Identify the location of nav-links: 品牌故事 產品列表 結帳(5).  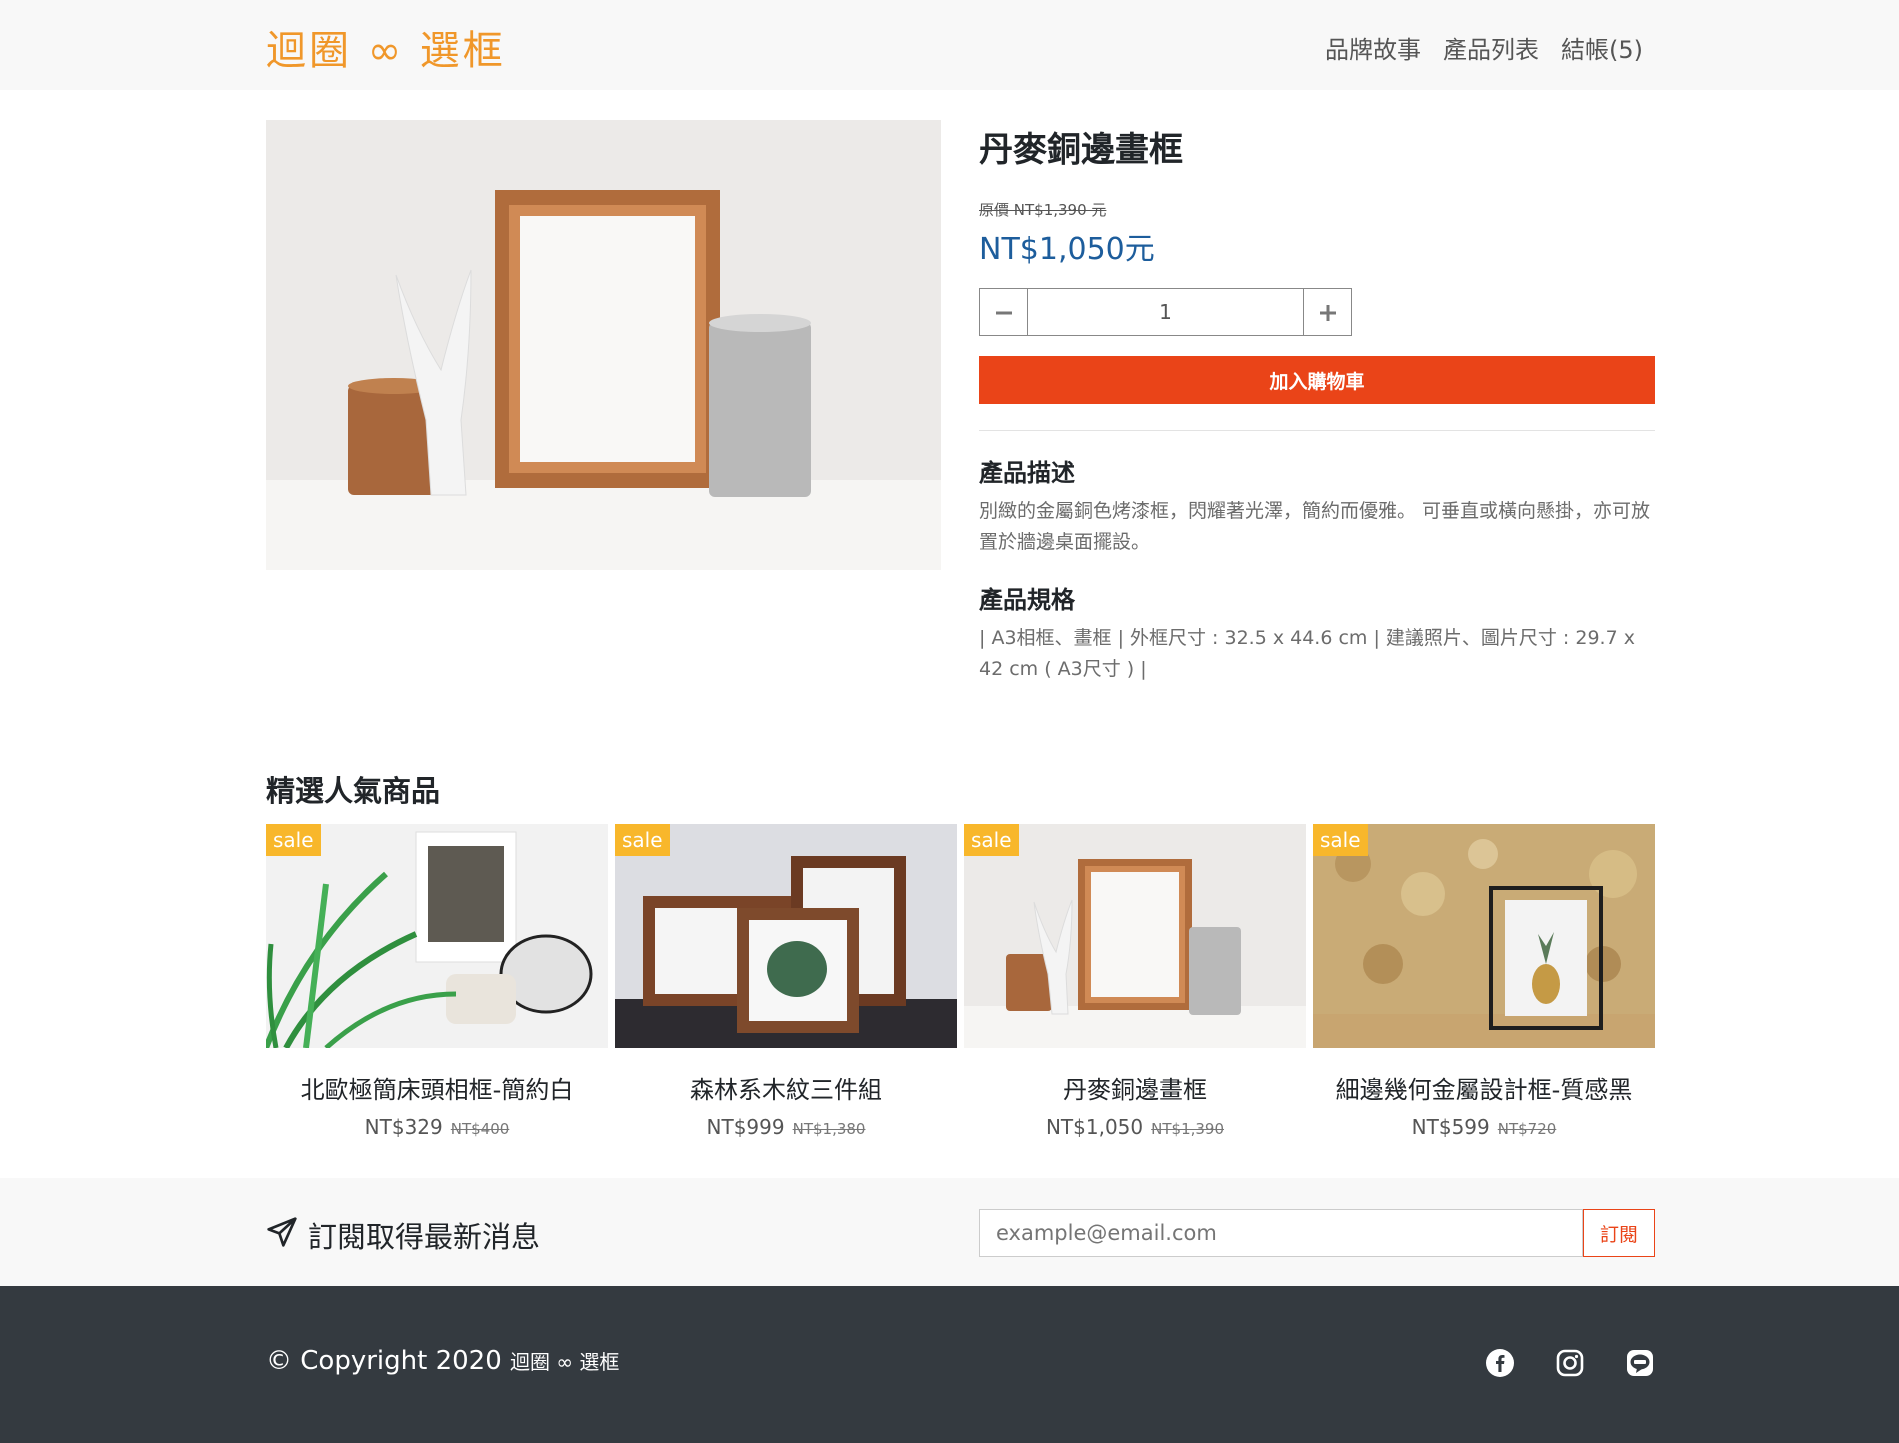
(1484, 47).